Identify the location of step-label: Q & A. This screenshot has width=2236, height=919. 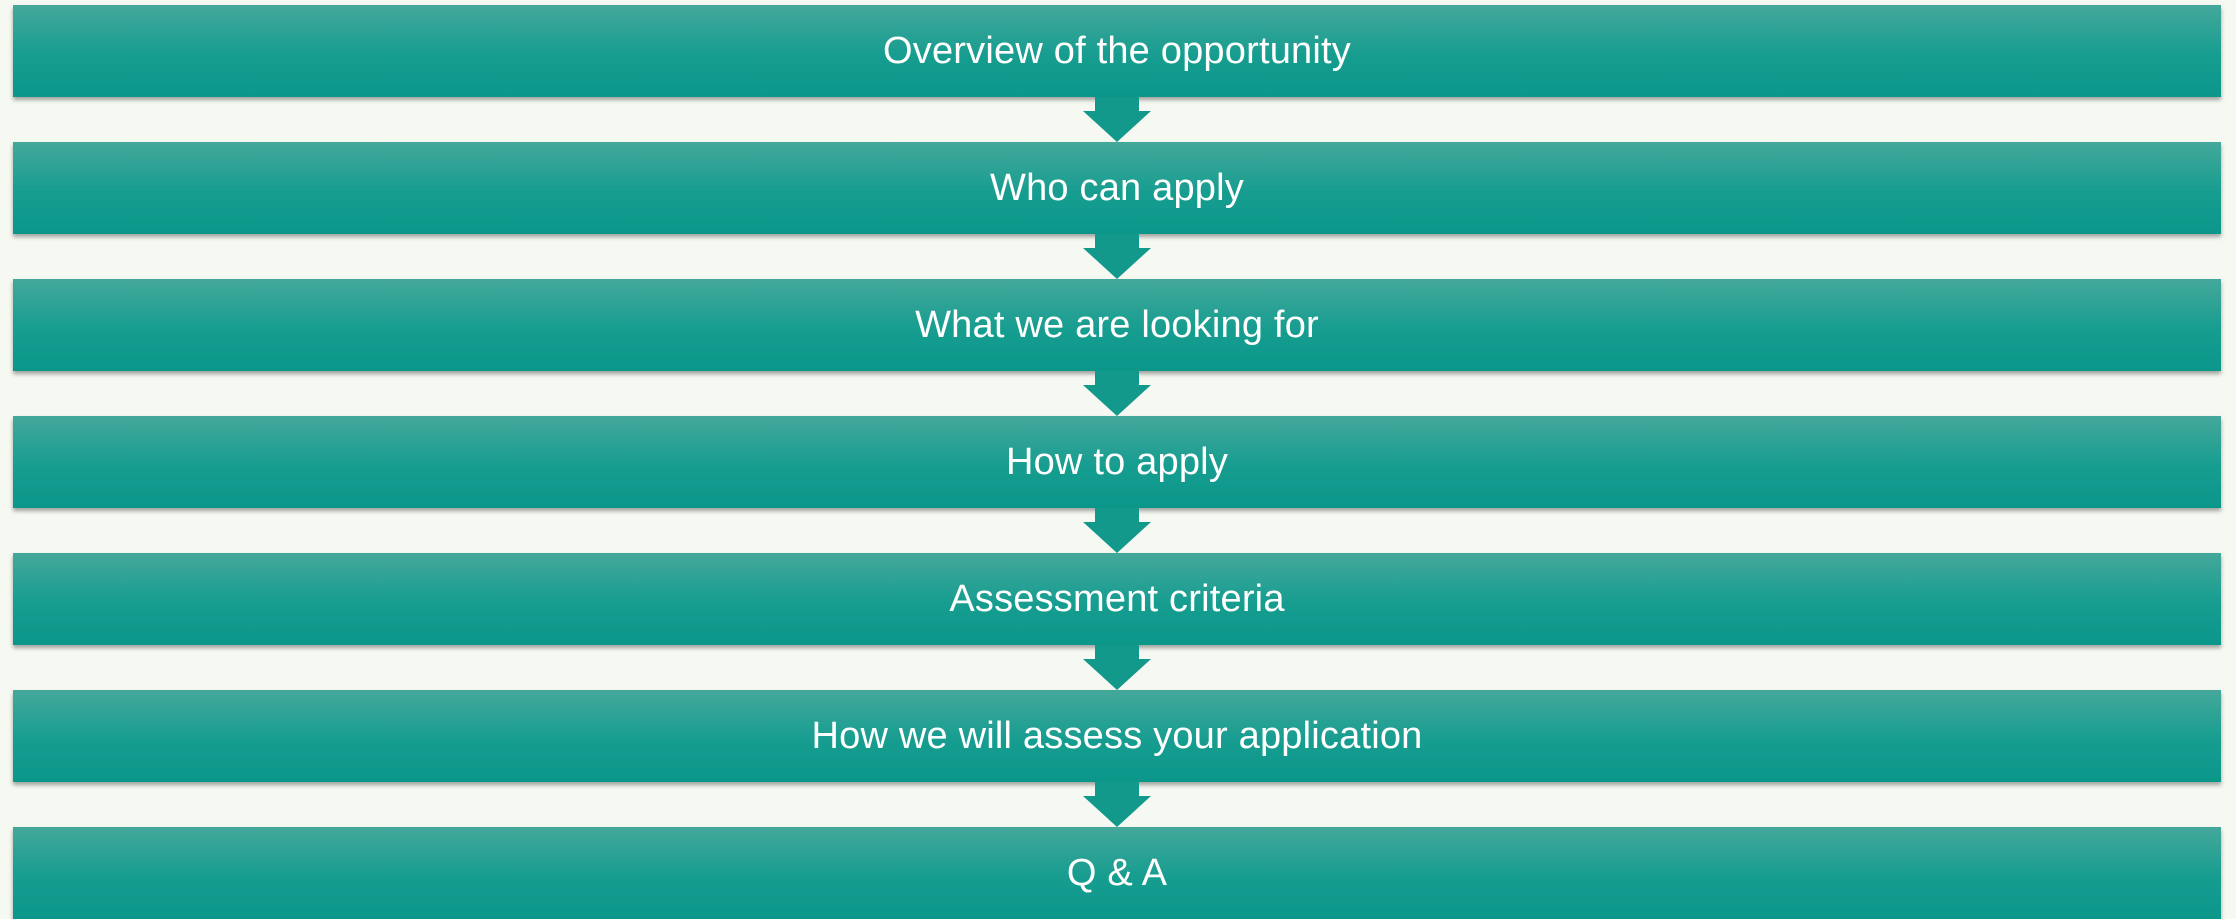
(1117, 872).